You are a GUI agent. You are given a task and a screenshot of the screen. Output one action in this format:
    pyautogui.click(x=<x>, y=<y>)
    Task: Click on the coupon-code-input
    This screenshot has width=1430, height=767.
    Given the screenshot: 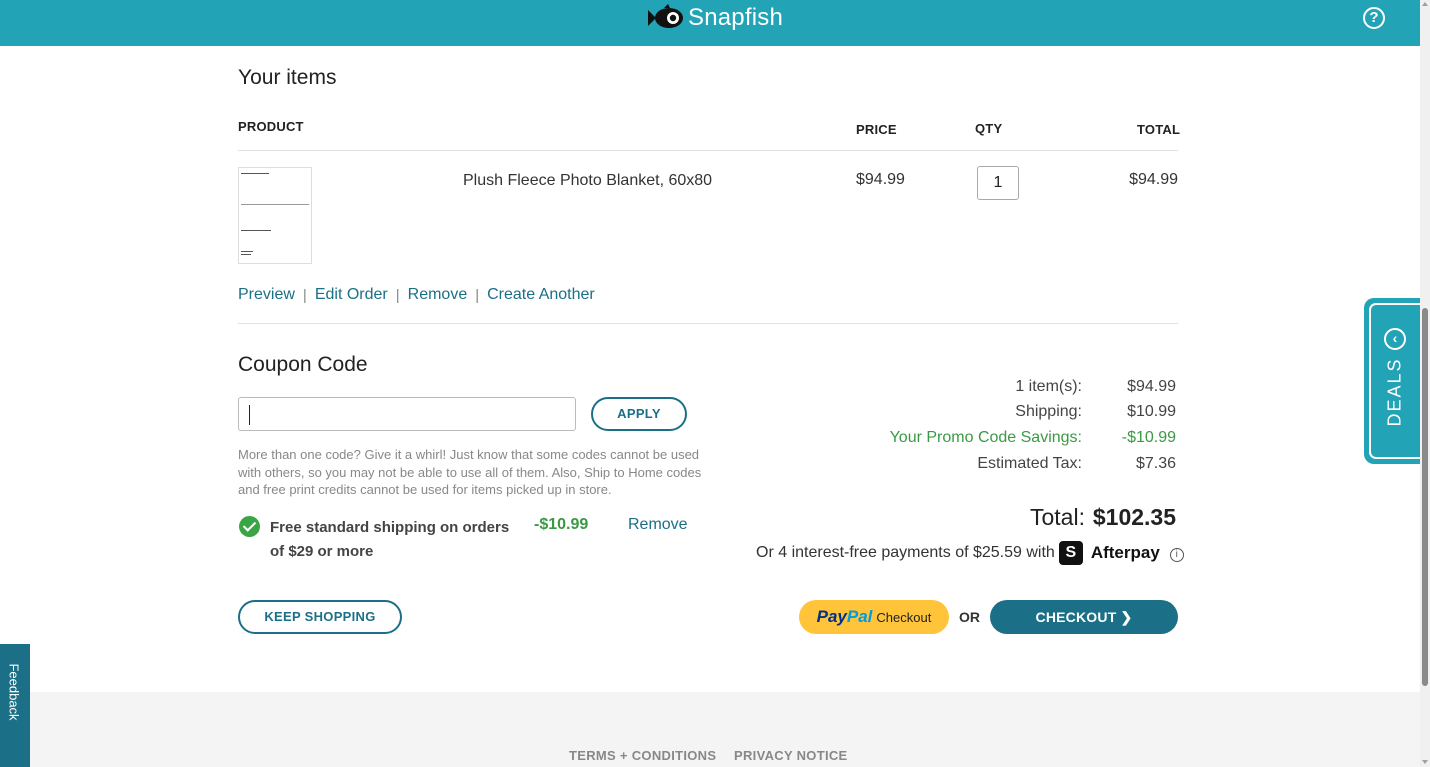 What is the action you would take?
    pyautogui.click(x=407, y=414)
    